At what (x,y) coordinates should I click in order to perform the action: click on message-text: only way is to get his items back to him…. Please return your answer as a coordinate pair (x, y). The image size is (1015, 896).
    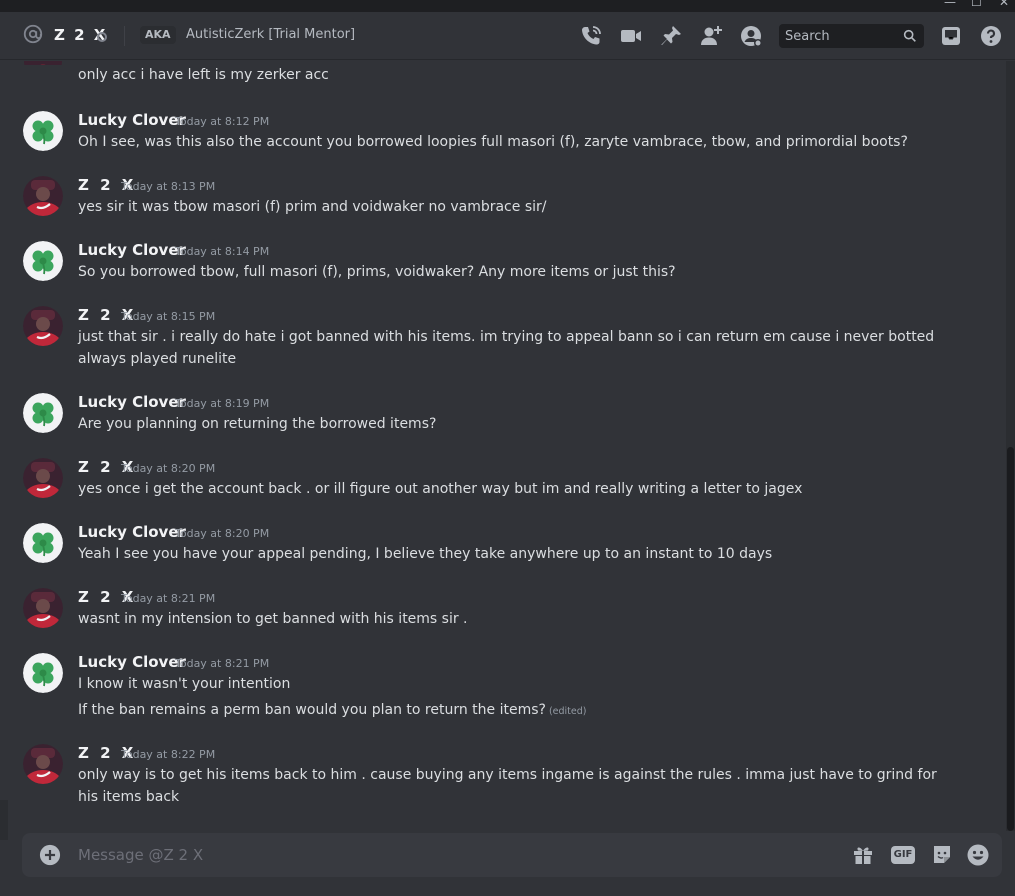
    Looking at the image, I should click on (507, 786).